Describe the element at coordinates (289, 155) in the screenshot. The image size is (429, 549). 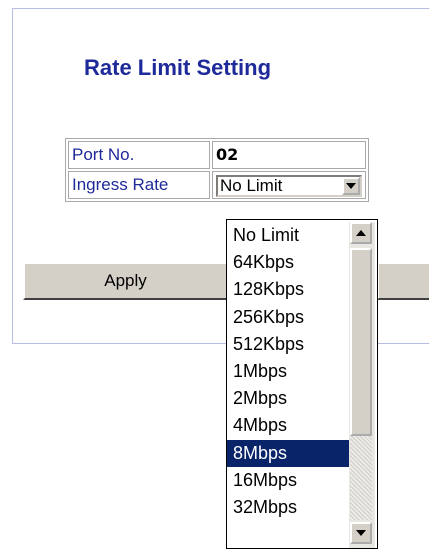
I see `port-value-cell: 02` at that location.